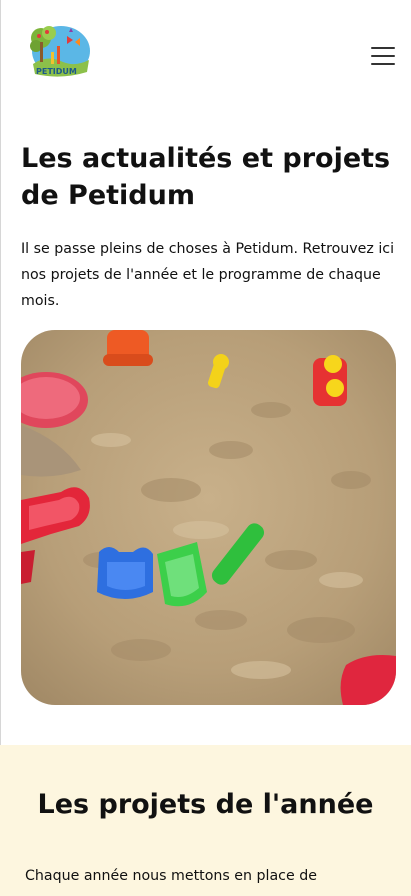  I want to click on projects-title: Les projets de l'année, so click(205, 804).